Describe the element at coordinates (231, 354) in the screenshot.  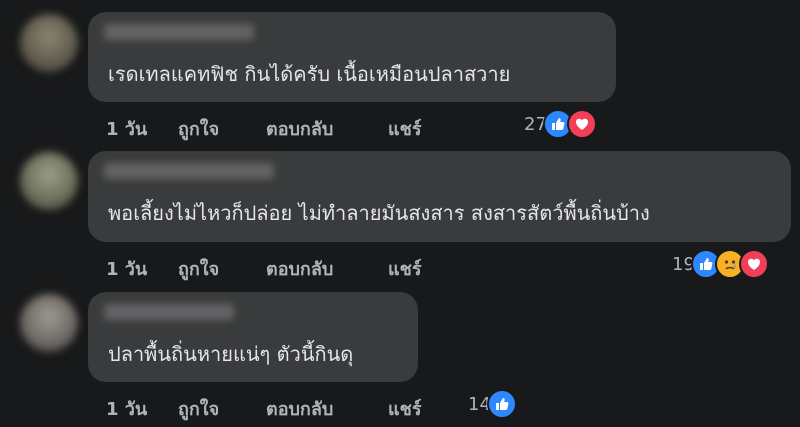
I see `comment-text: ปลาพื้นถิ่นหายแน่ๆ ตัวนี้กินดุ` at that location.